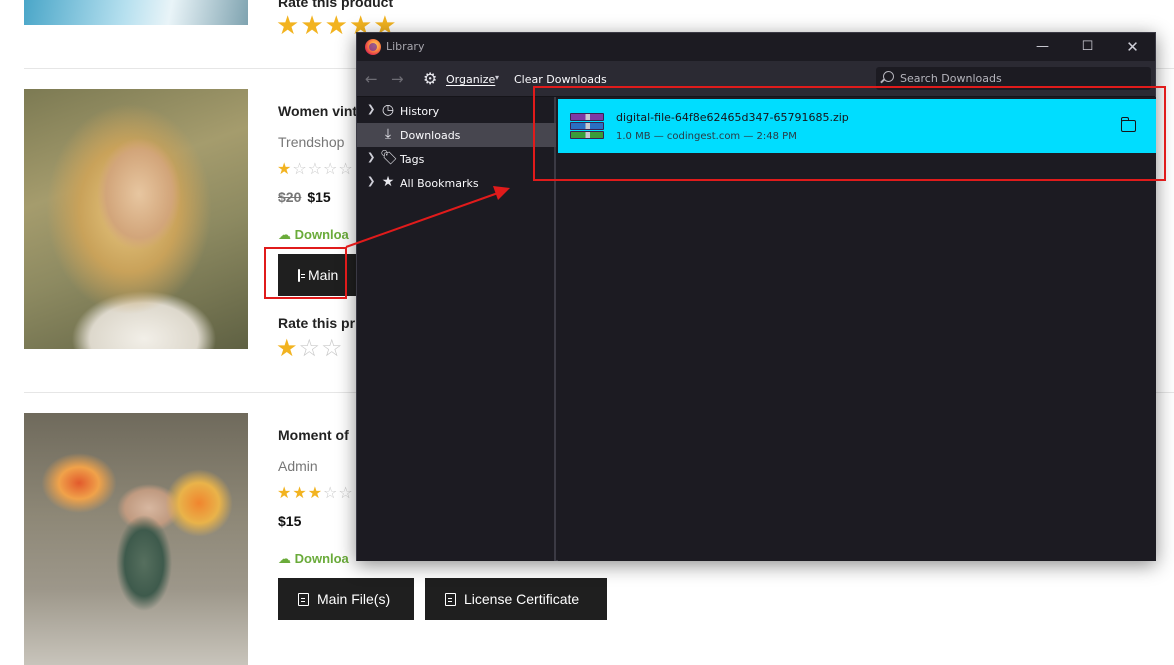 Image resolution: width=1174 pixels, height=665 pixels. I want to click on rating-input-2: ★☆☆, so click(310, 349).